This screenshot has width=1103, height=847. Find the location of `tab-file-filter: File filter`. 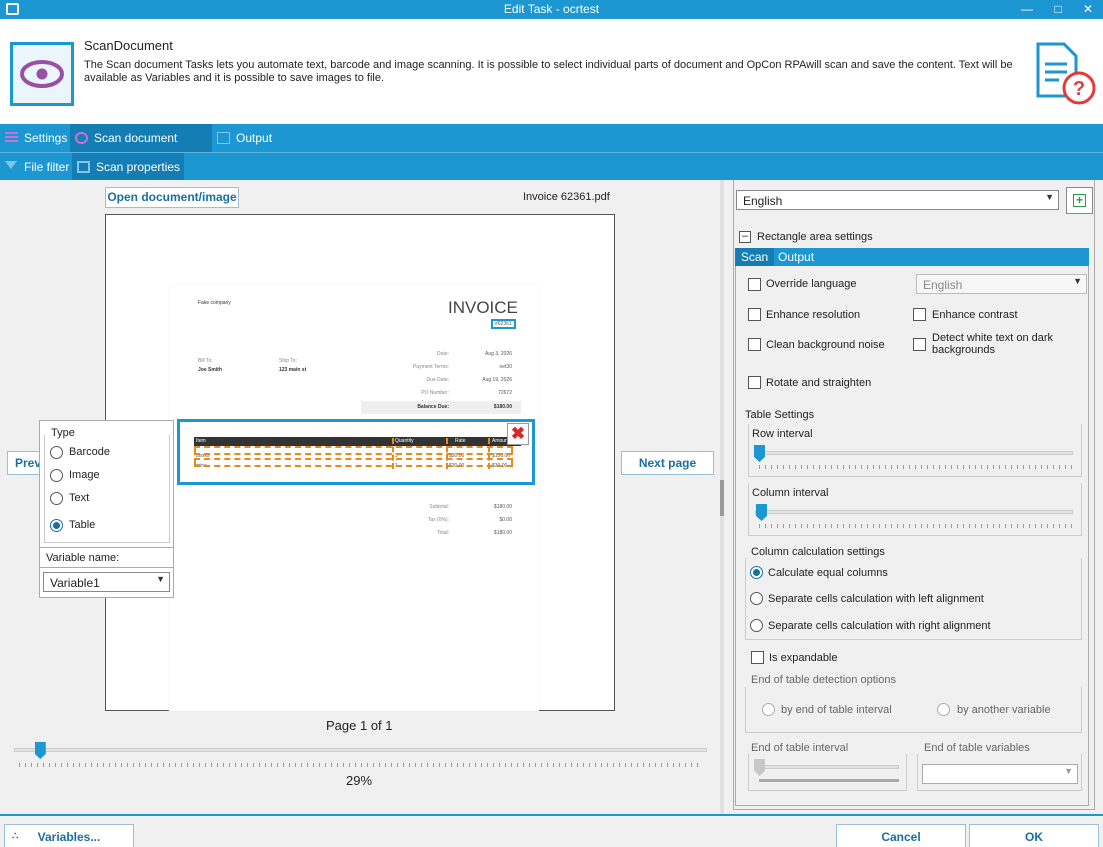

tab-file-filter: File filter is located at coordinates (36, 167).